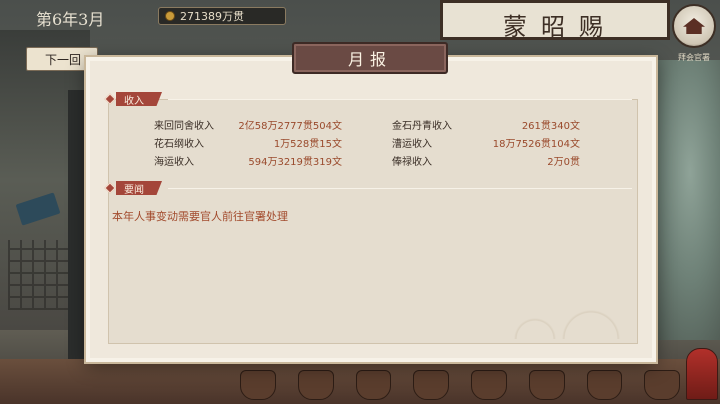 Image resolution: width=720 pixels, height=404 pixels. I want to click on income-label: 花石纲收入, so click(179, 144).